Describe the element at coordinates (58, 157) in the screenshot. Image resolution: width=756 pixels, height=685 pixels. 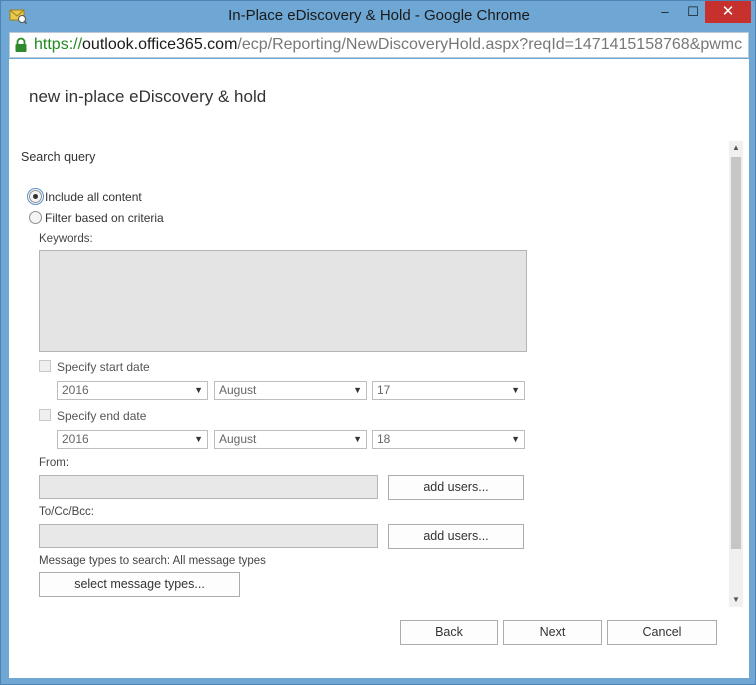
I see `section-title: Search query` at that location.